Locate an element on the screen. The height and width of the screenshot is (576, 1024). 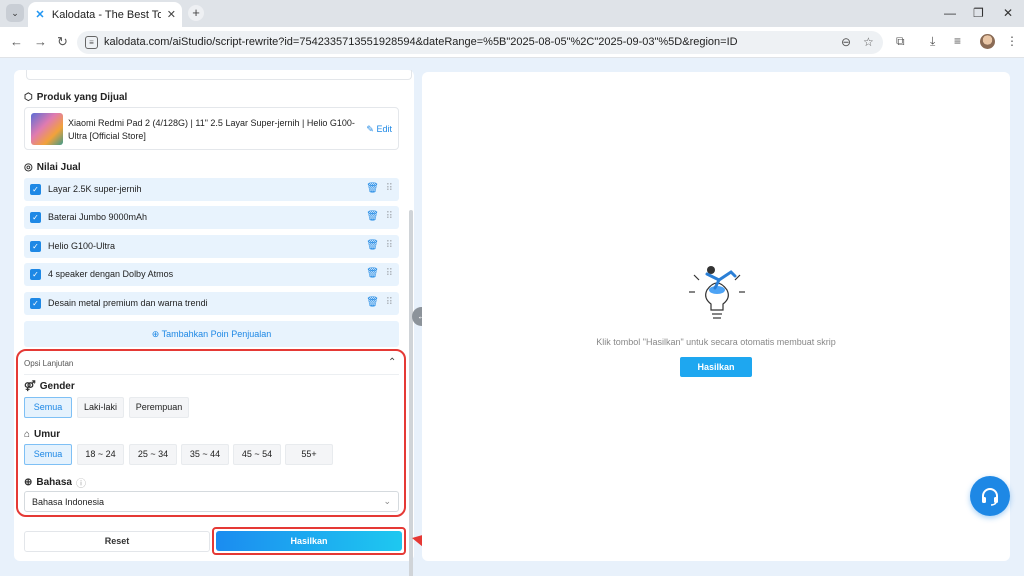
customer-support-button is located at coordinates (990, 496).